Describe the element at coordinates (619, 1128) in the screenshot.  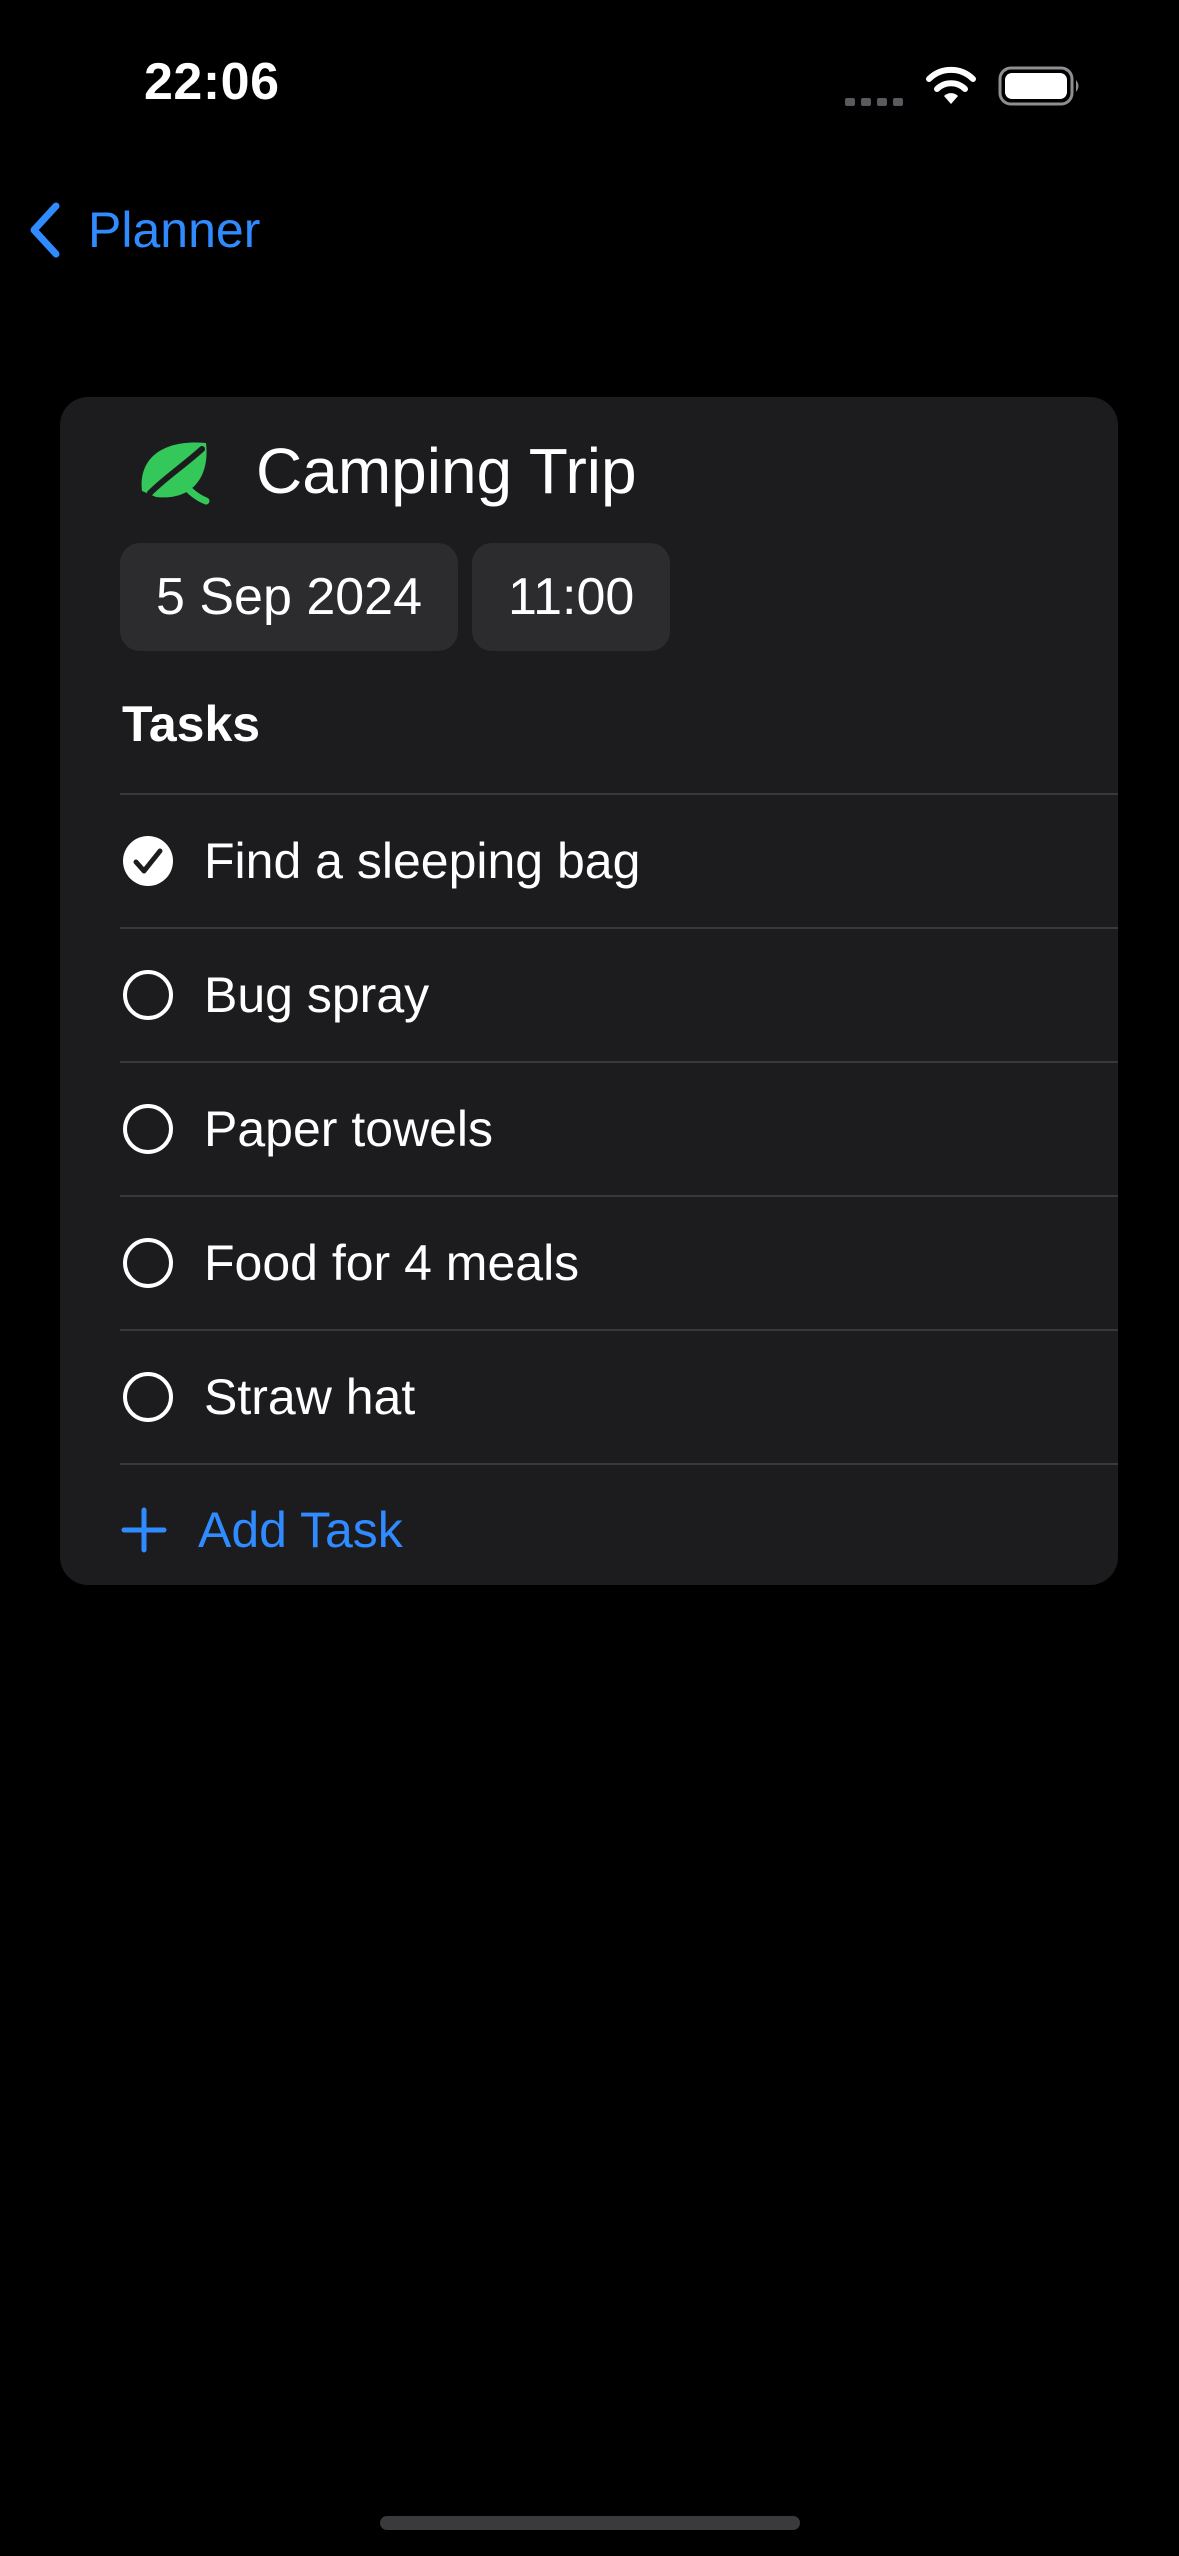
I see `task-row: Paper towels` at that location.